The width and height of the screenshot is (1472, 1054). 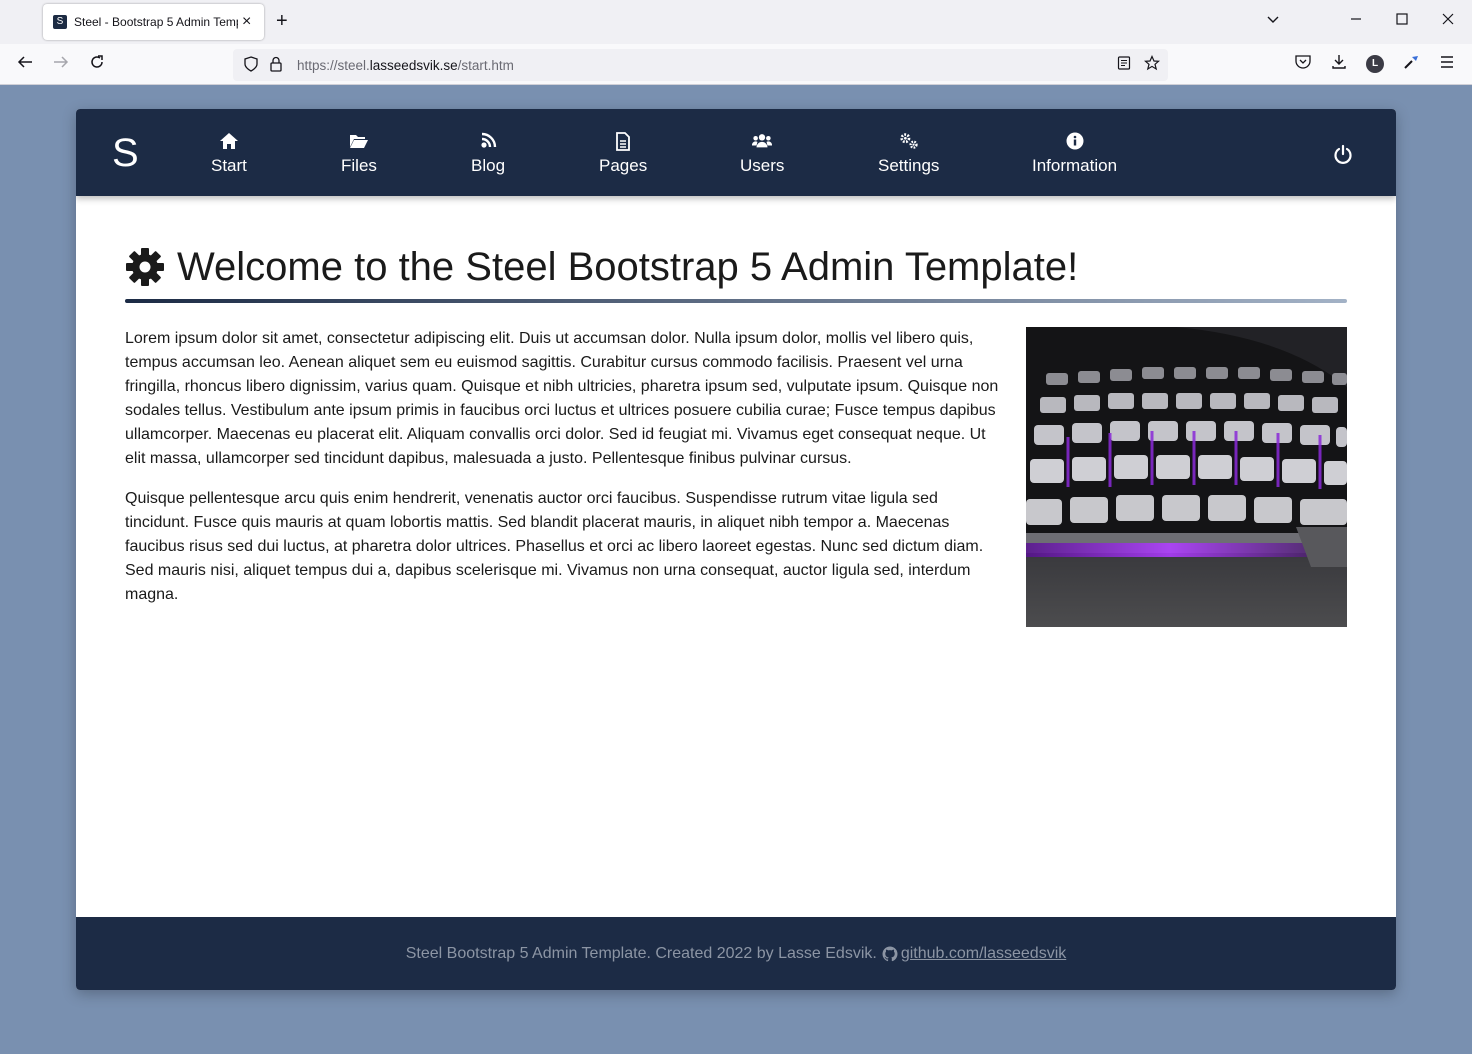 What do you see at coordinates (488, 153) in the screenshot?
I see `nav-item-blog: Blog` at bounding box center [488, 153].